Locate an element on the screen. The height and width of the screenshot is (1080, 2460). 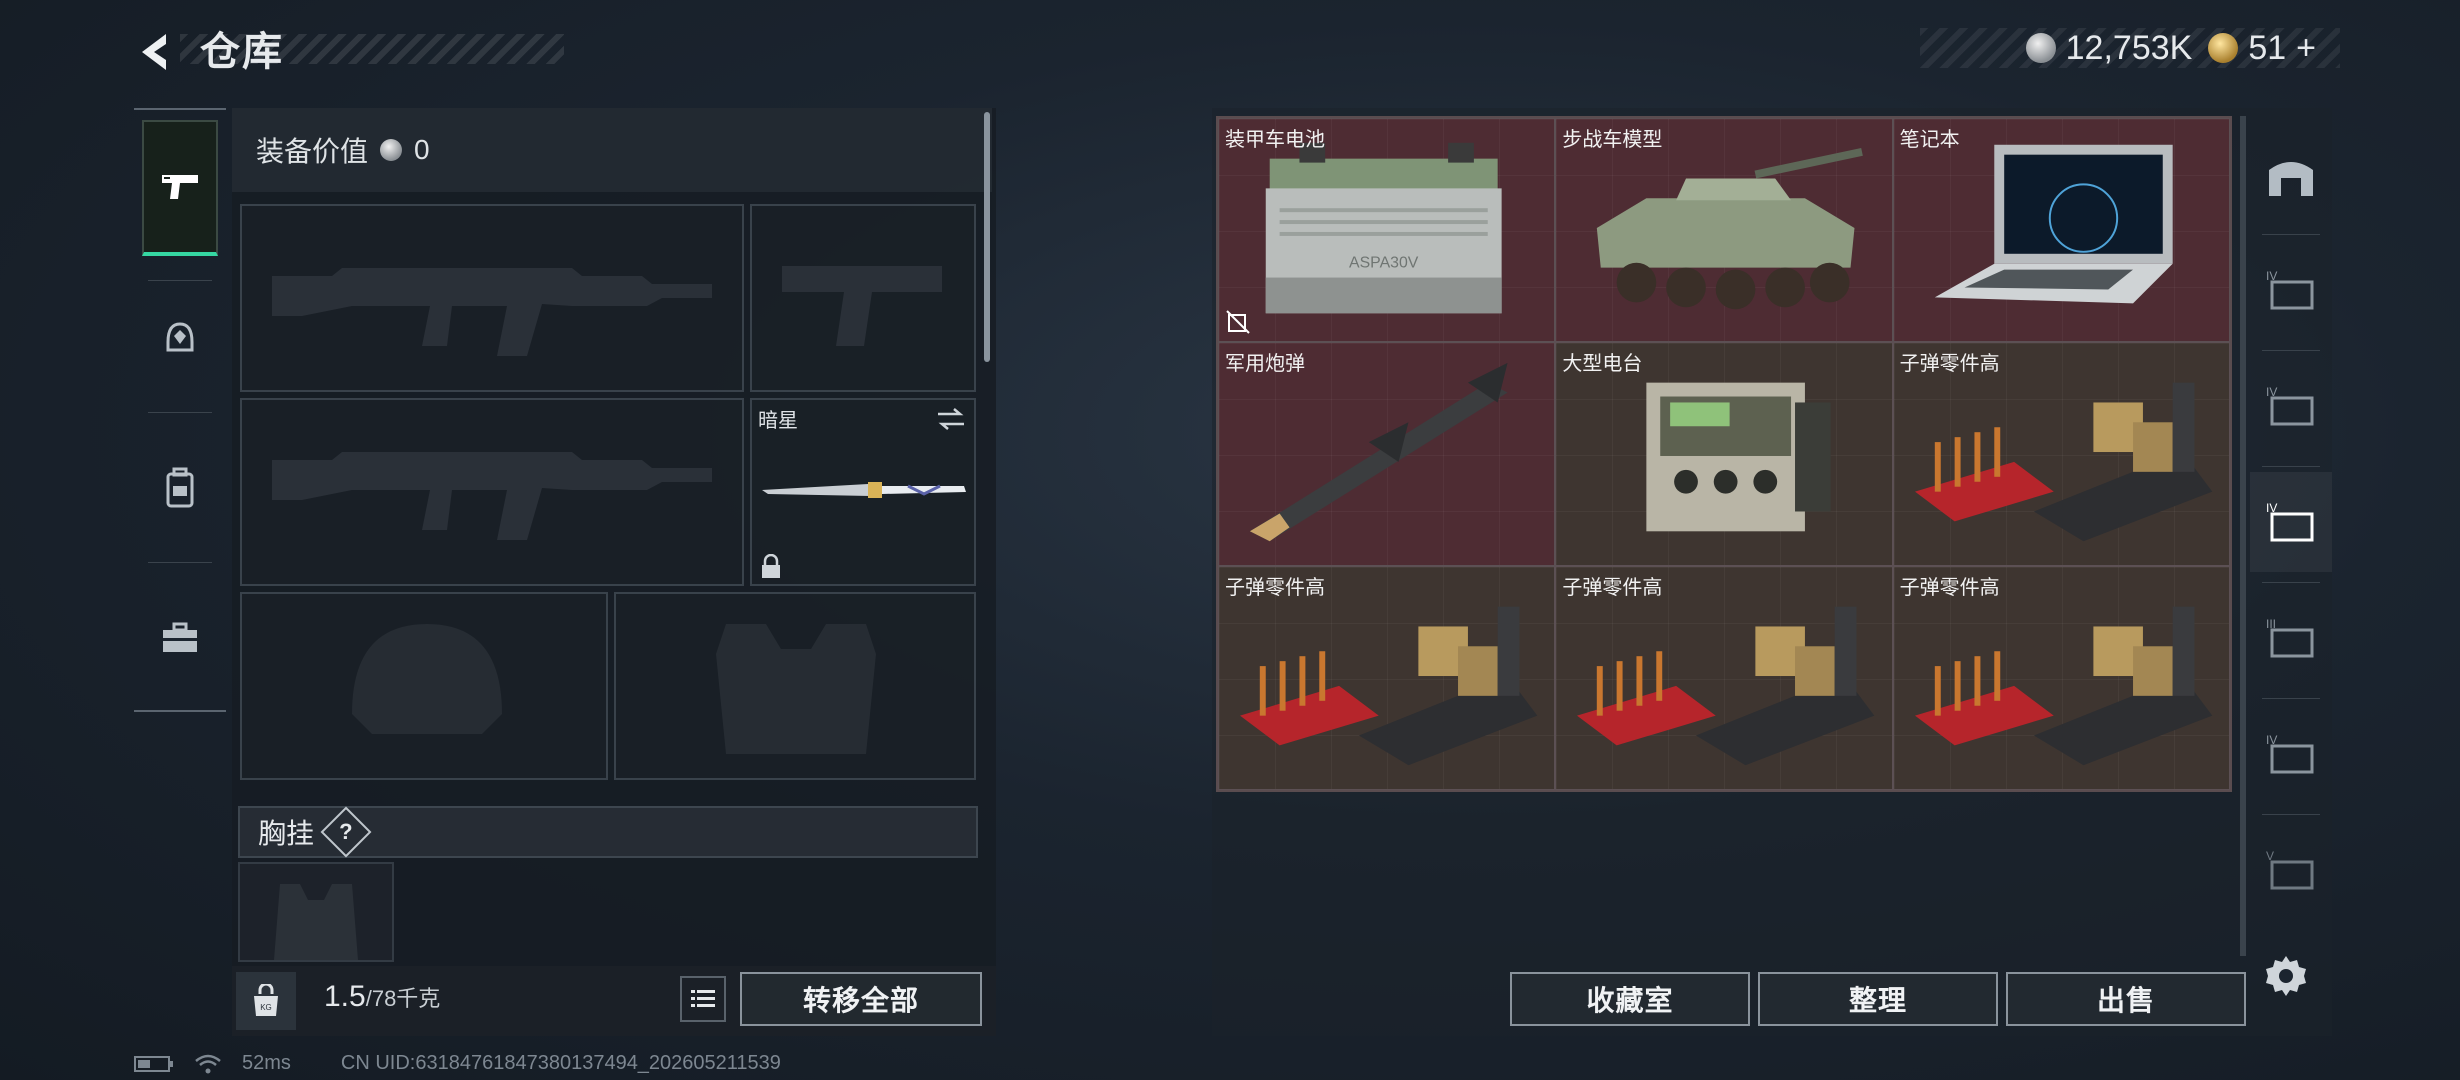
nav-toolbox is located at coordinates (180, 638).